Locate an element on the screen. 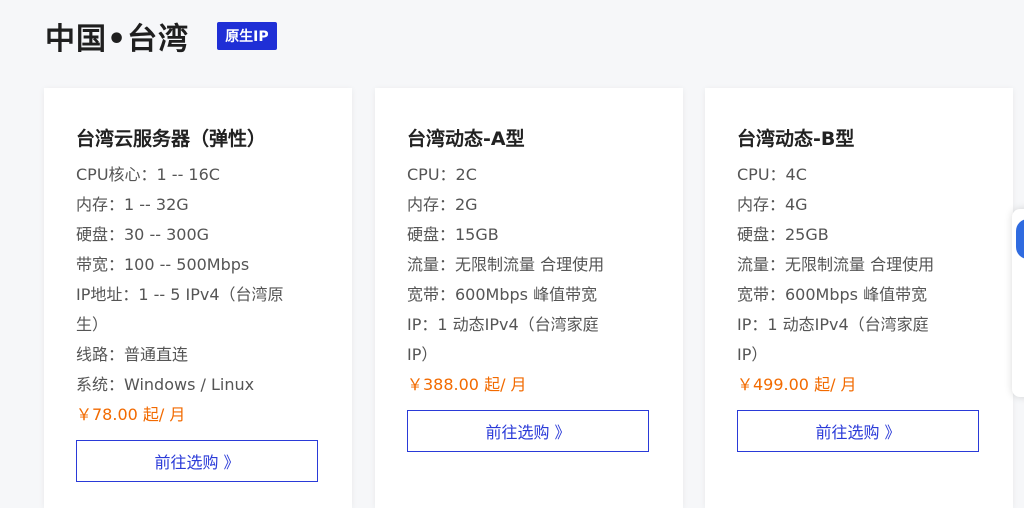 This screenshot has width=1024, height=508. spec-disk: 硬盘：25GB is located at coordinates (783, 234).